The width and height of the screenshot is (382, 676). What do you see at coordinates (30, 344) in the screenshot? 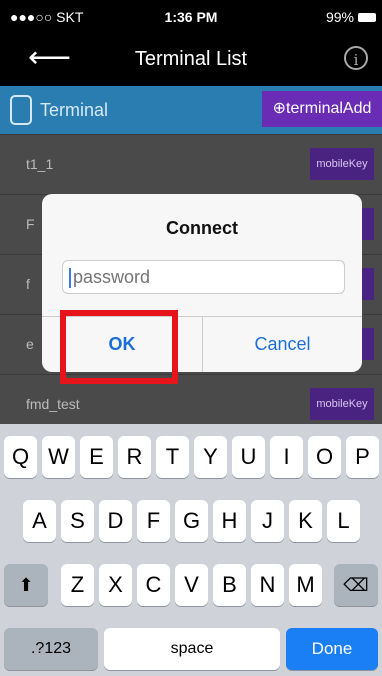
I see `terminal-name: e` at bounding box center [30, 344].